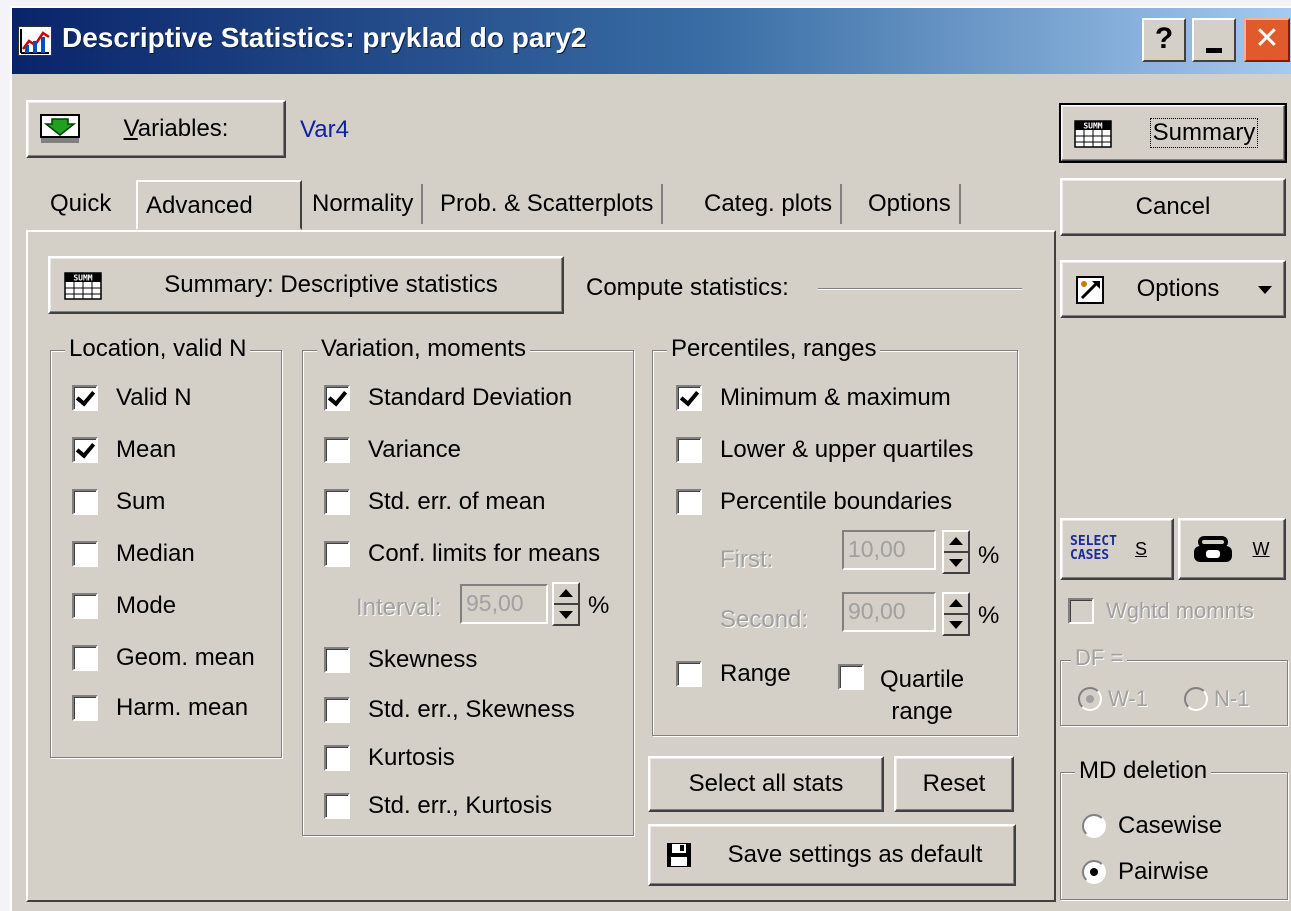 This screenshot has width=1291, height=911. I want to click on std-err-mean-checkbox, so click(337, 502).